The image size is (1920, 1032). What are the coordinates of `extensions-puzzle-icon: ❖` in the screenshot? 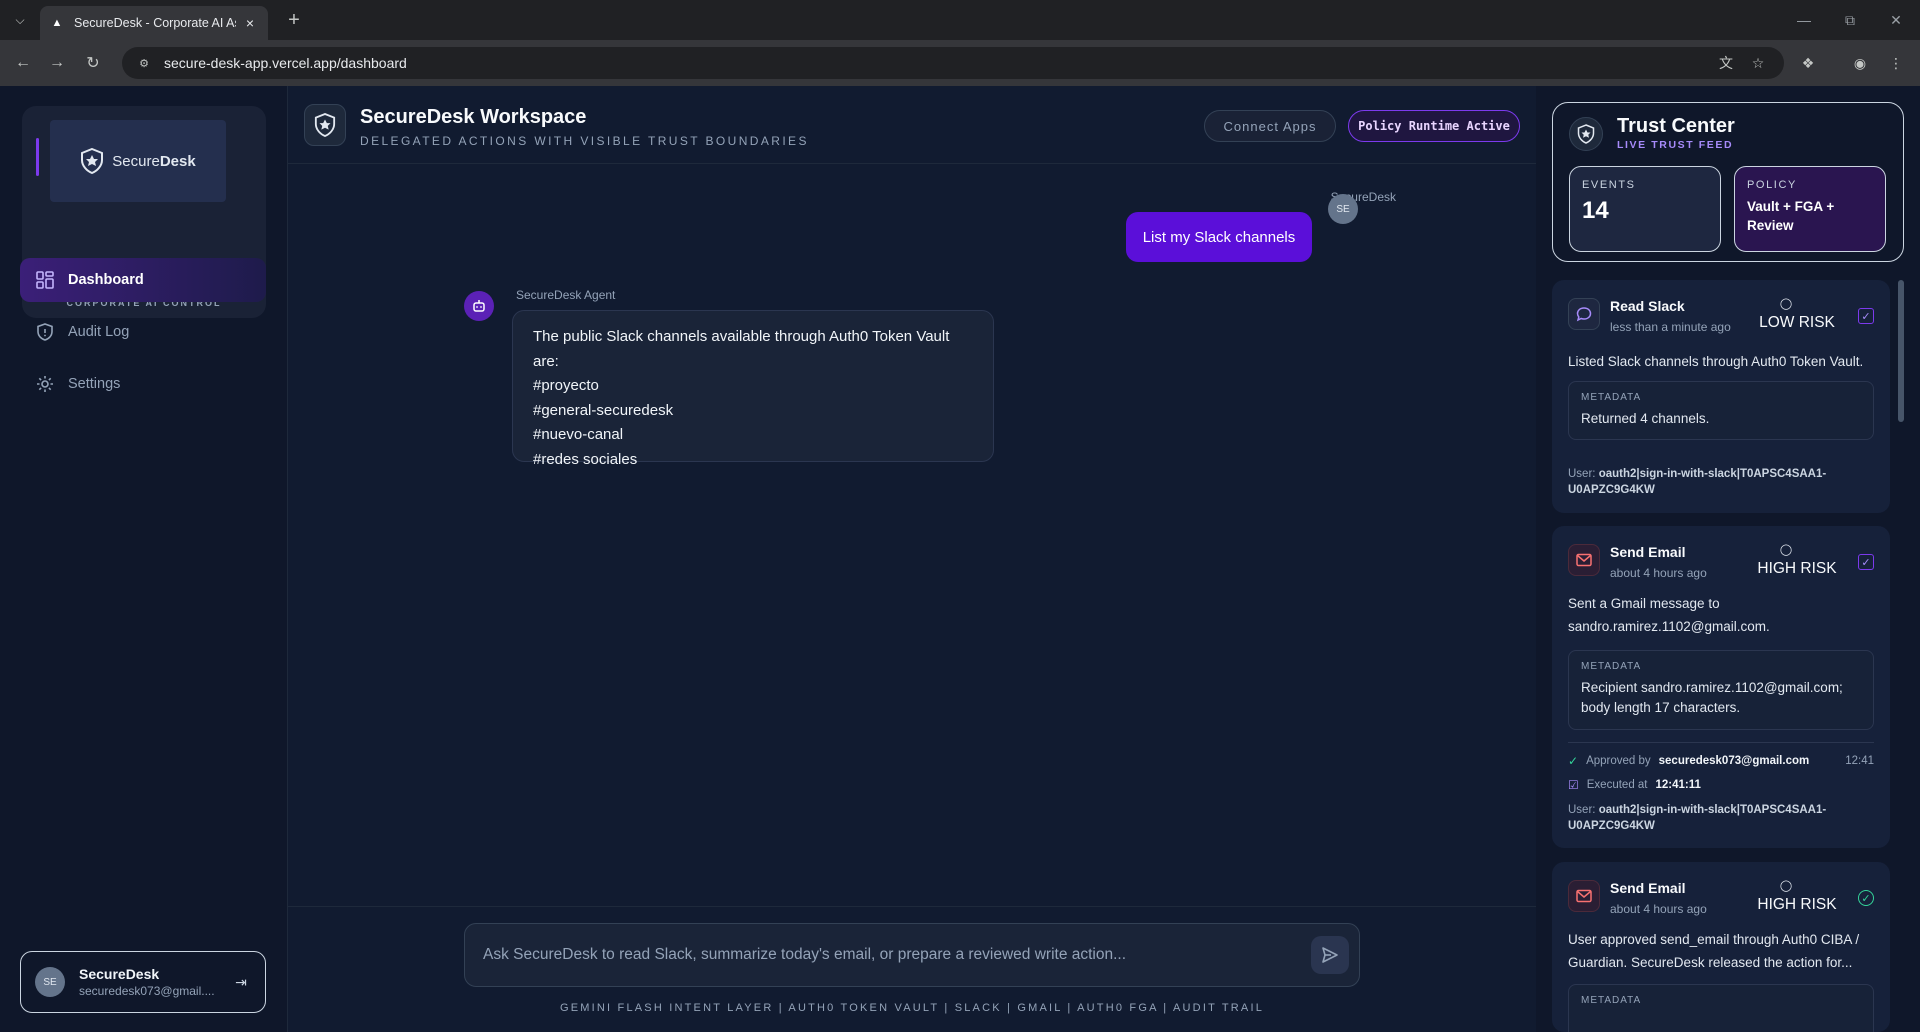 It's located at (1808, 63).